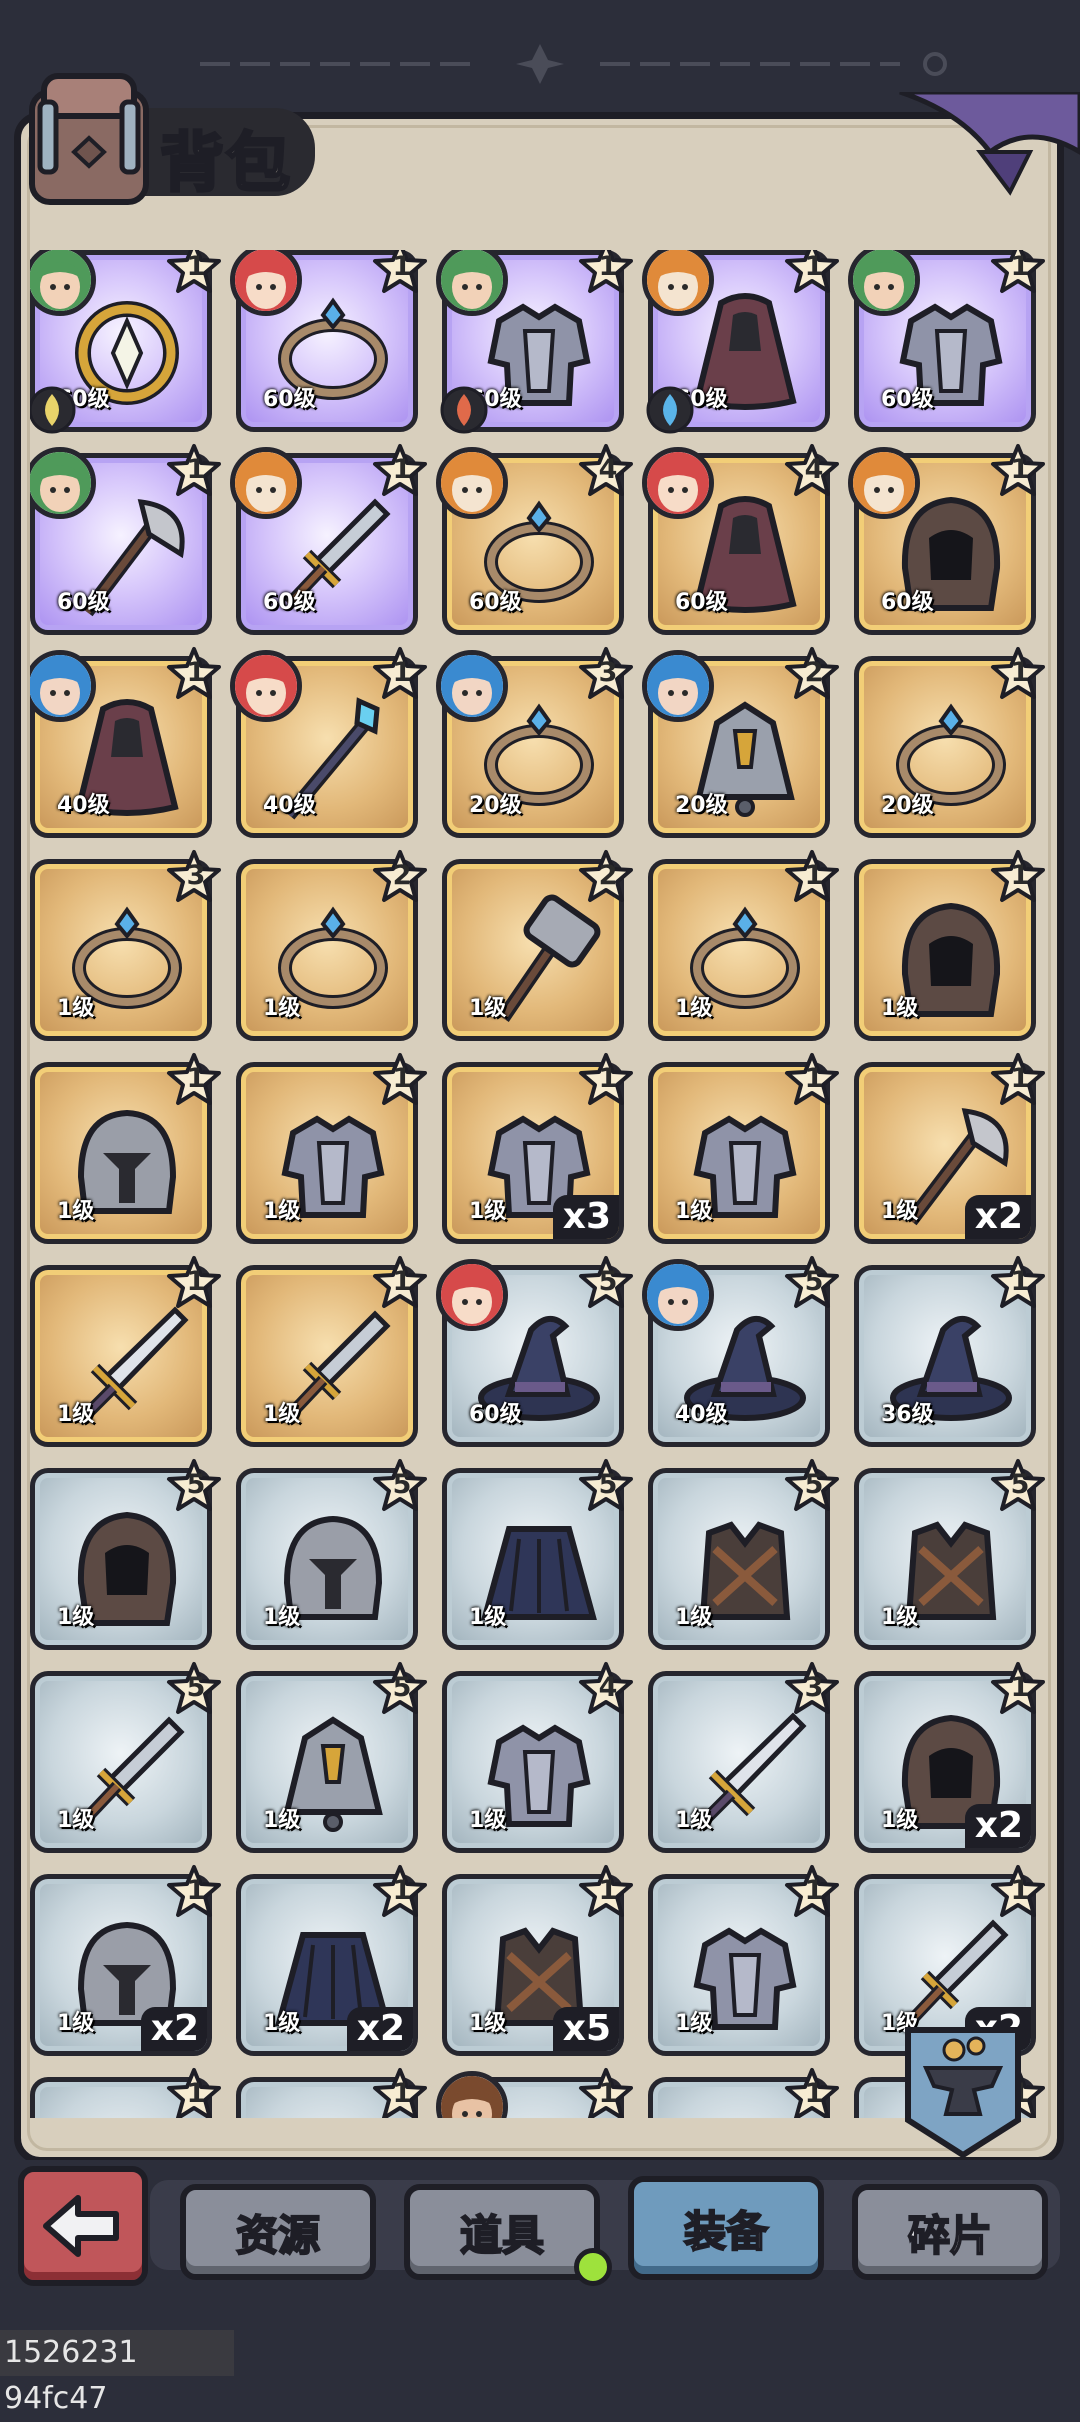 The width and height of the screenshot is (1080, 2422). I want to click on equipment-slot: 1级 x3 1, so click(537, 1148).